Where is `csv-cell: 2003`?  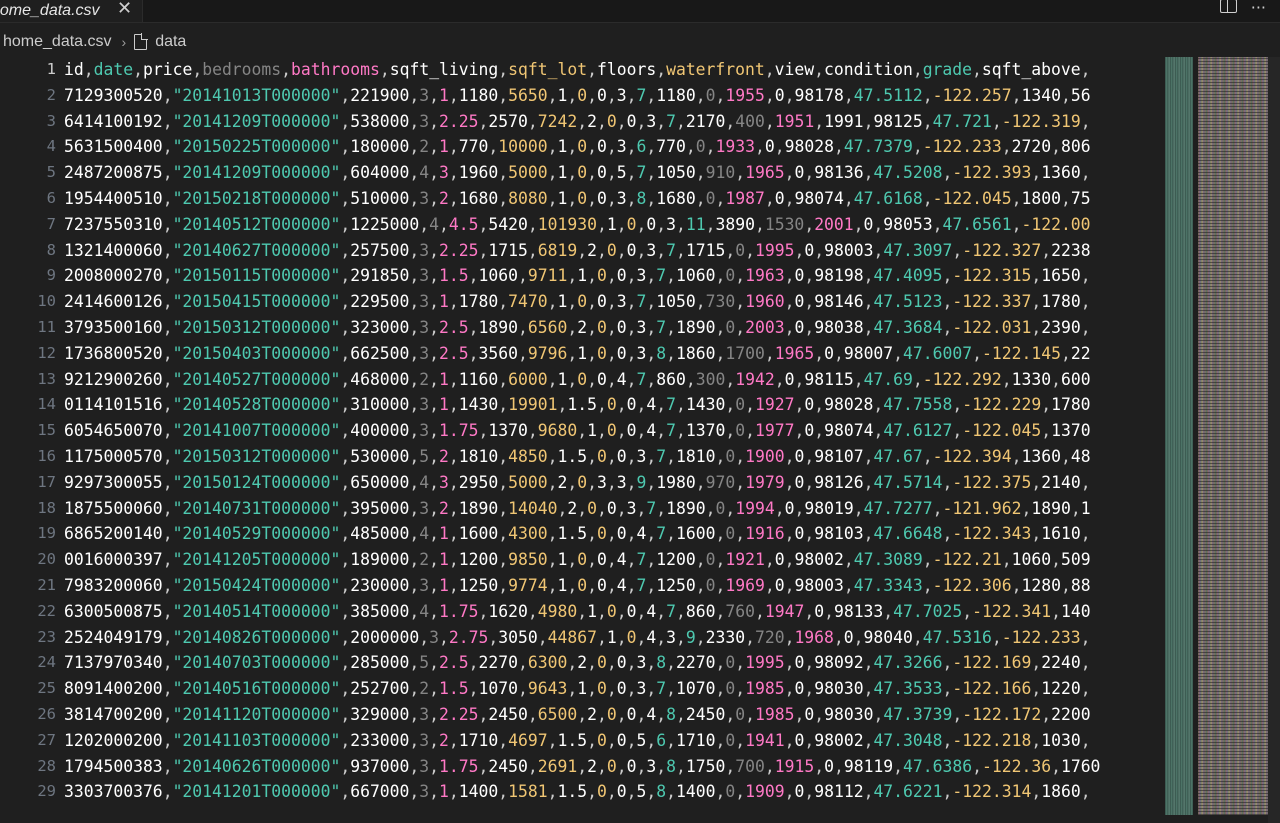
csv-cell: 2003 is located at coordinates (765, 327).